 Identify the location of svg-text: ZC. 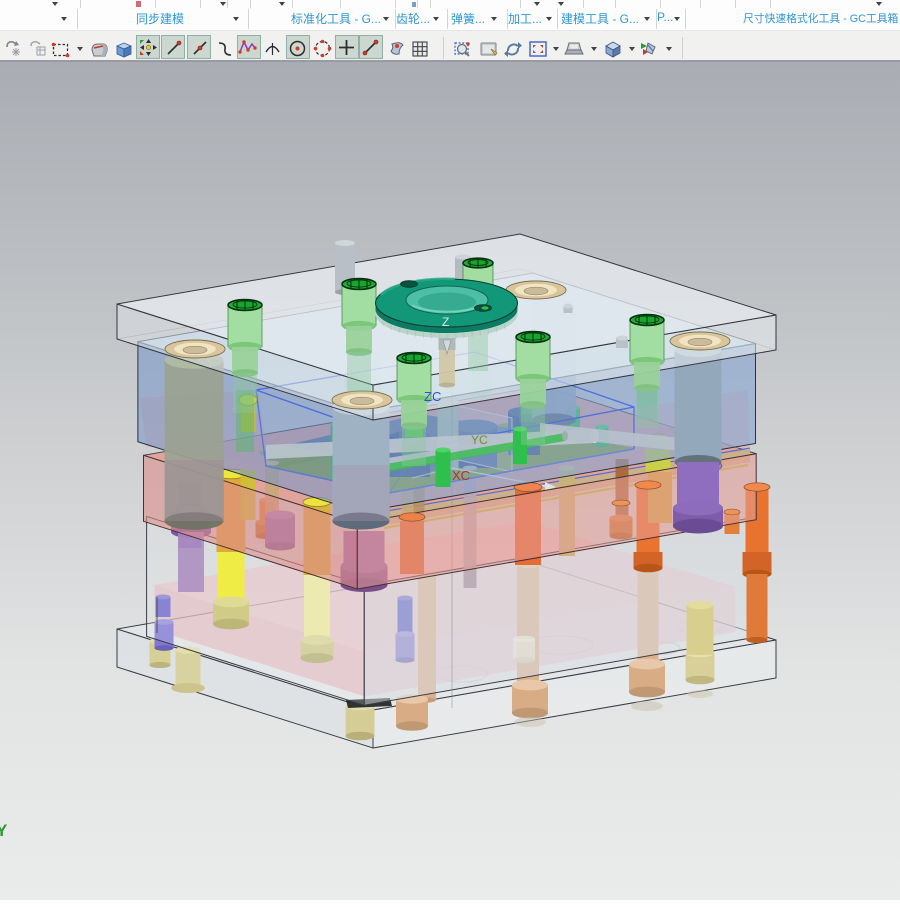
(432, 396).